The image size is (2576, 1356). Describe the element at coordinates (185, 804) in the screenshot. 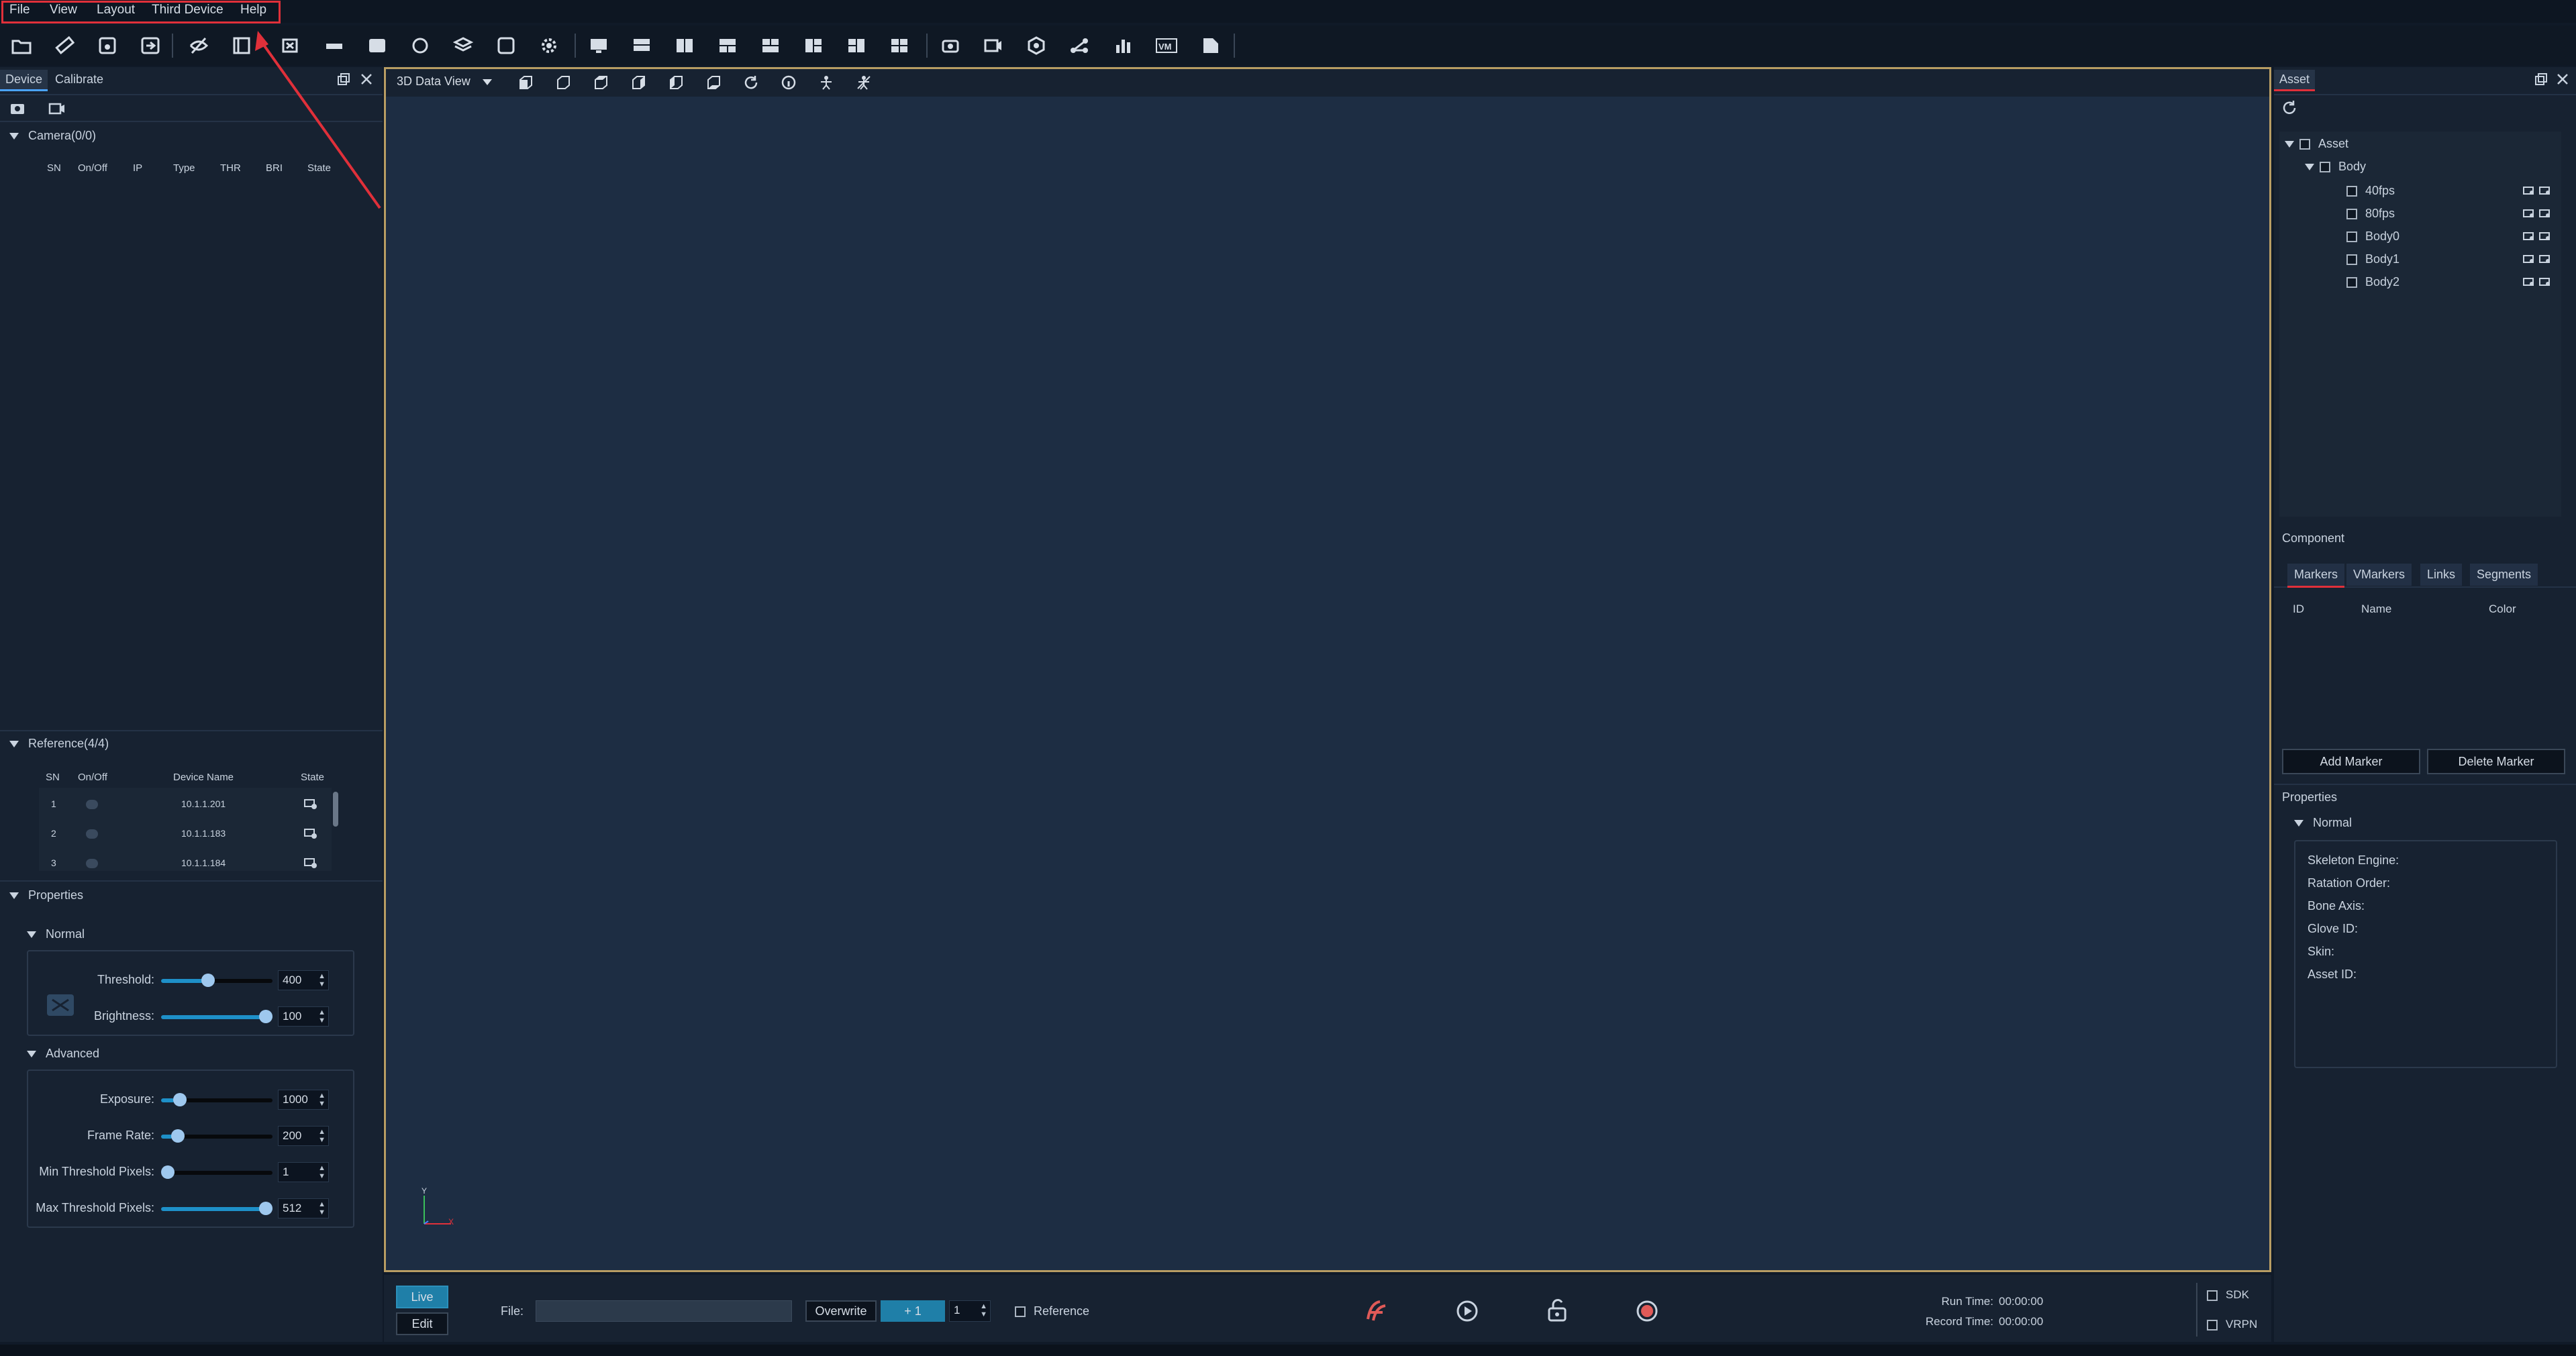

I see `table-row: 1 10.1.1.201` at that location.